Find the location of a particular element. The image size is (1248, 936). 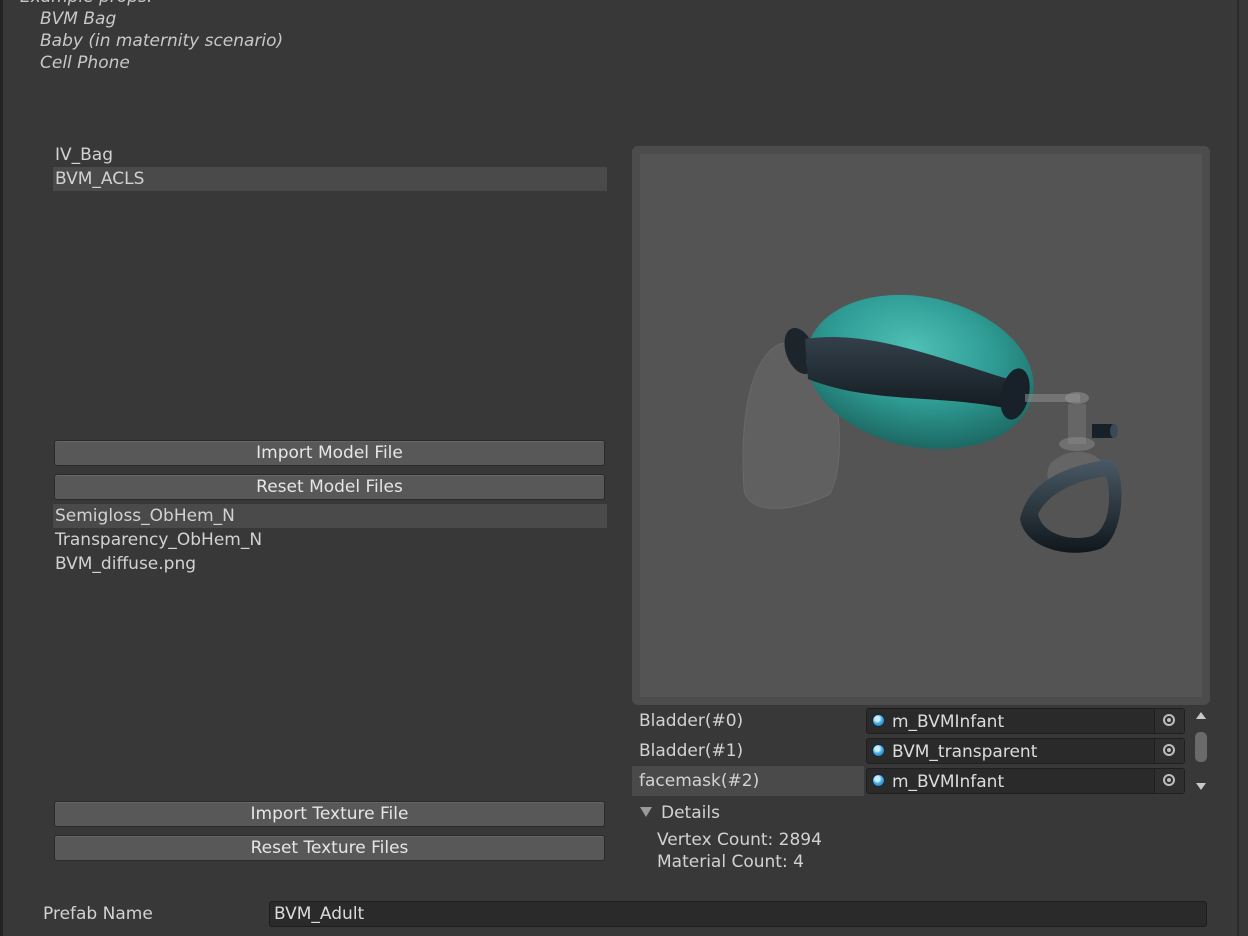

example-prop-item: Baby (in maternity scenario) is located at coordinates (162, 41).